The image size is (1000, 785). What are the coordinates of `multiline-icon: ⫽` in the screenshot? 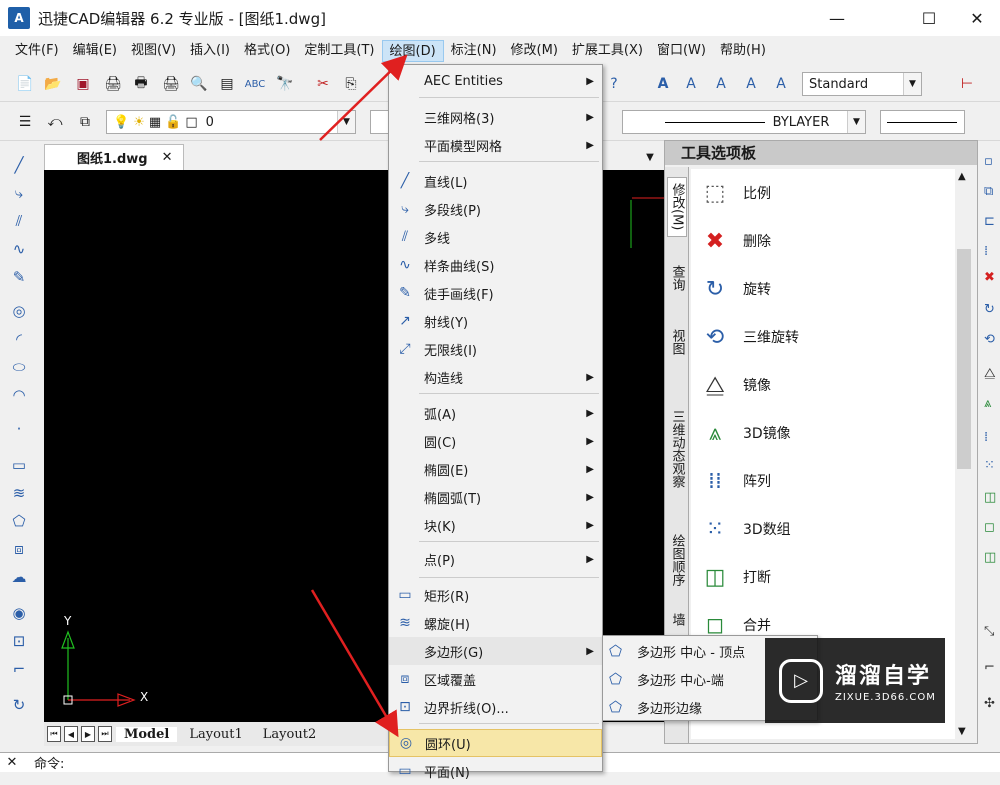 It's located at (19, 221).